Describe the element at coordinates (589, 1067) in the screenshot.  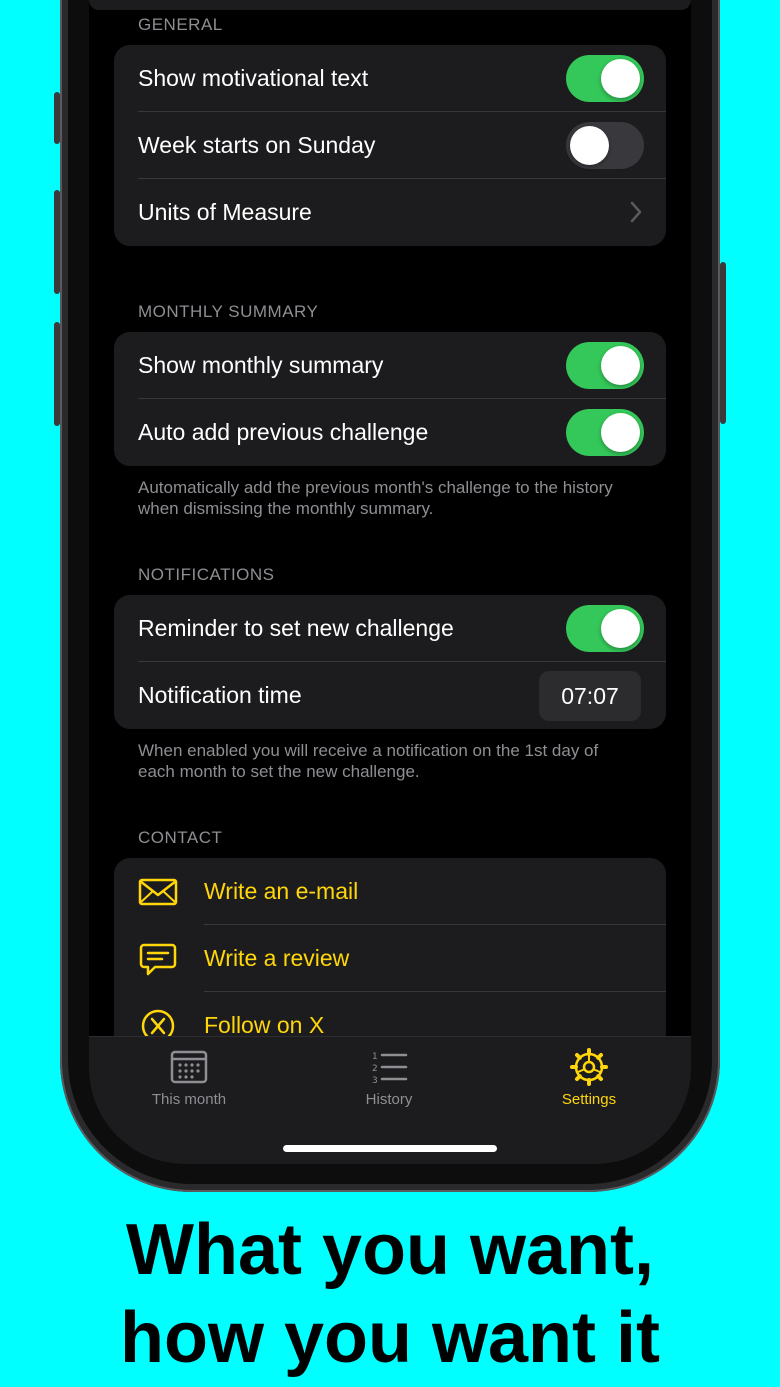
I see `gear-icon` at that location.